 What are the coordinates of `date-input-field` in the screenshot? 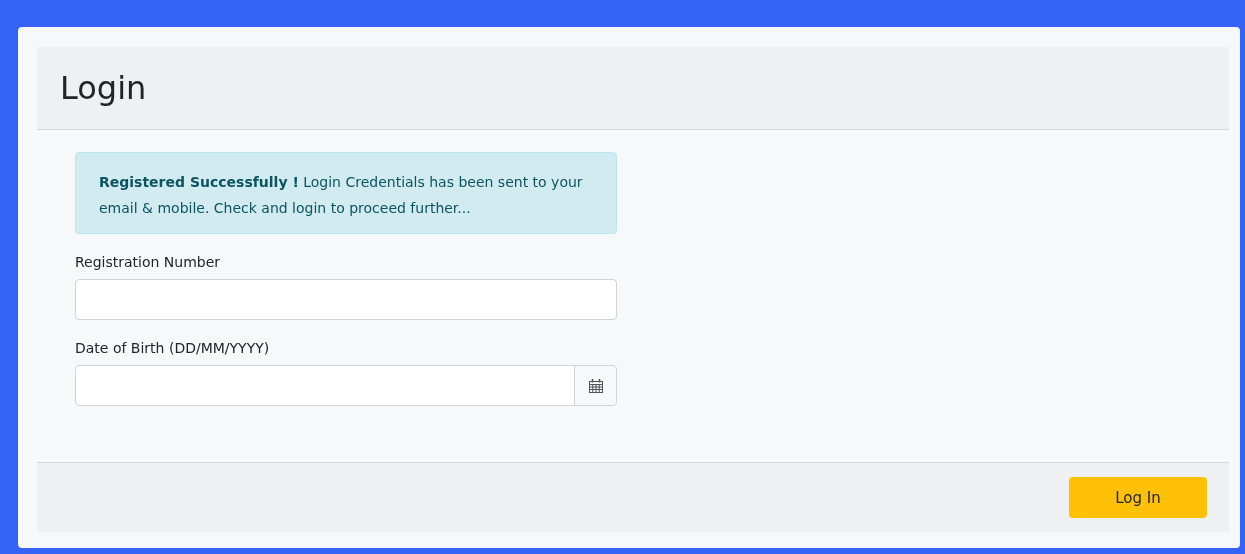 It's located at (325, 385).